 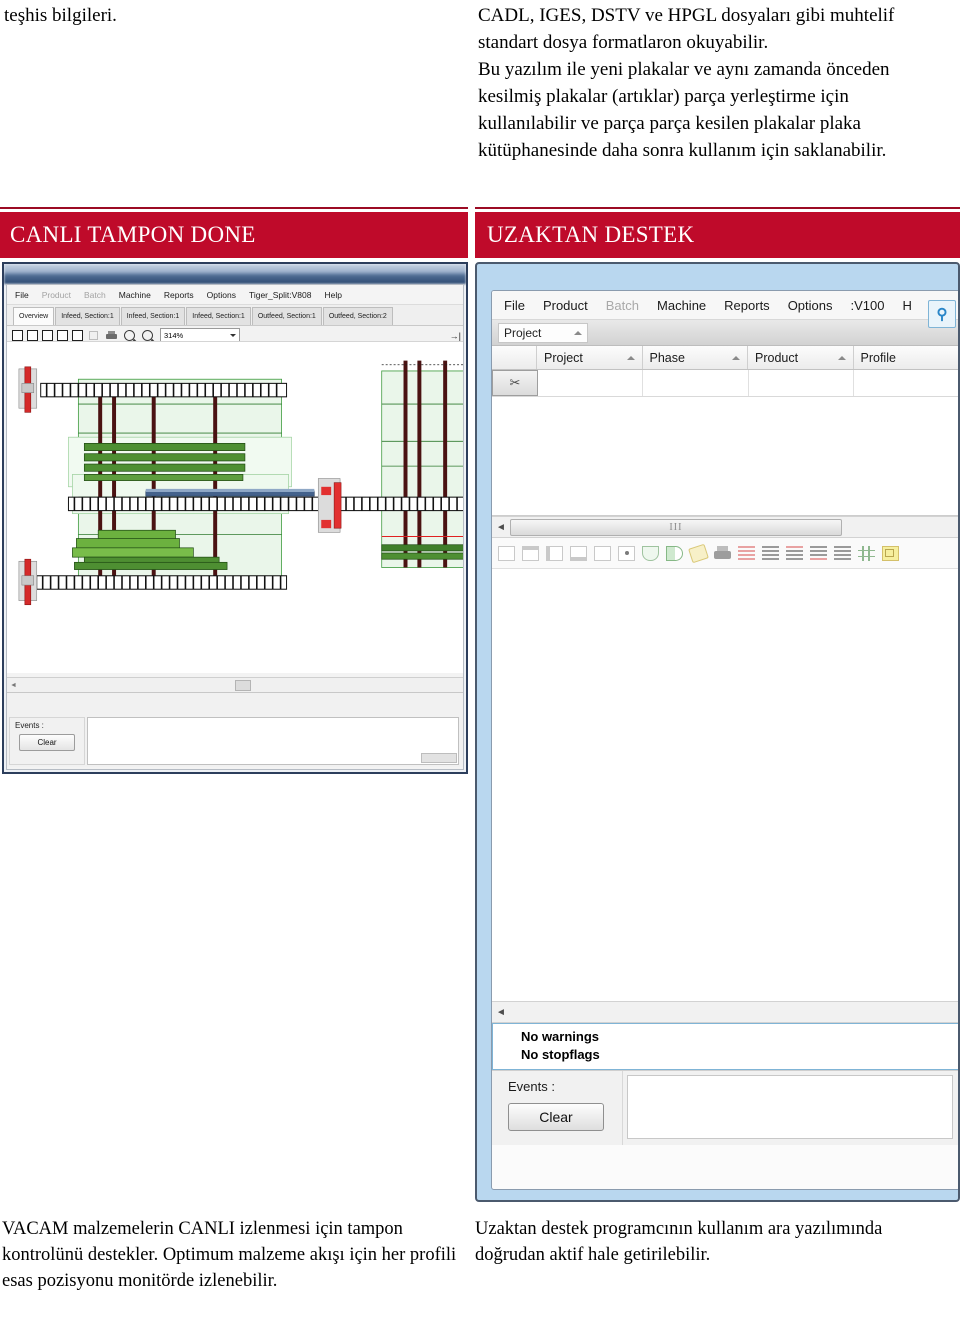 I want to click on left-events-label: Events :, so click(x=29, y=725).